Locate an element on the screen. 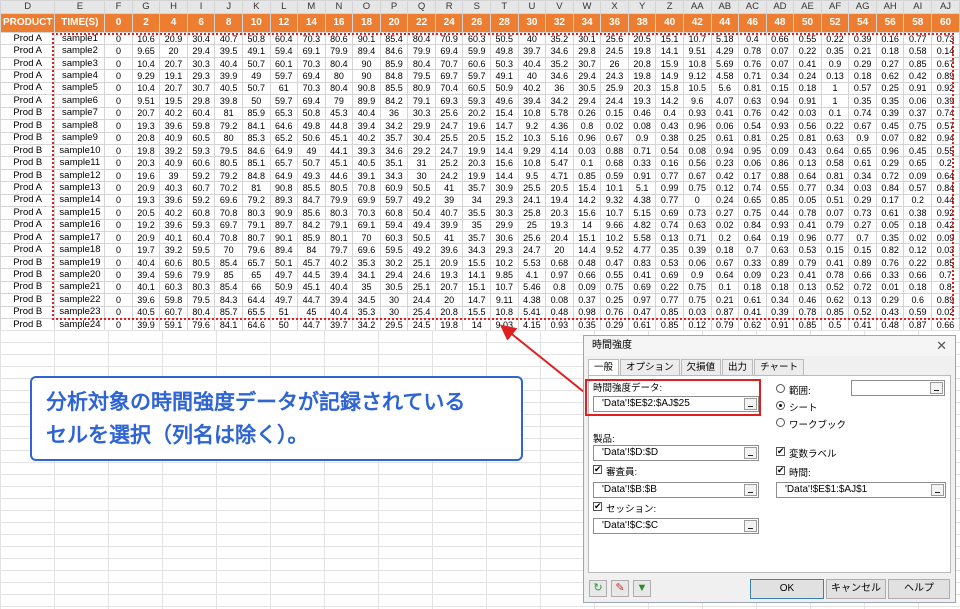 The height and width of the screenshot is (609, 960). value-cell: 45.7 is located at coordinates (311, 262).